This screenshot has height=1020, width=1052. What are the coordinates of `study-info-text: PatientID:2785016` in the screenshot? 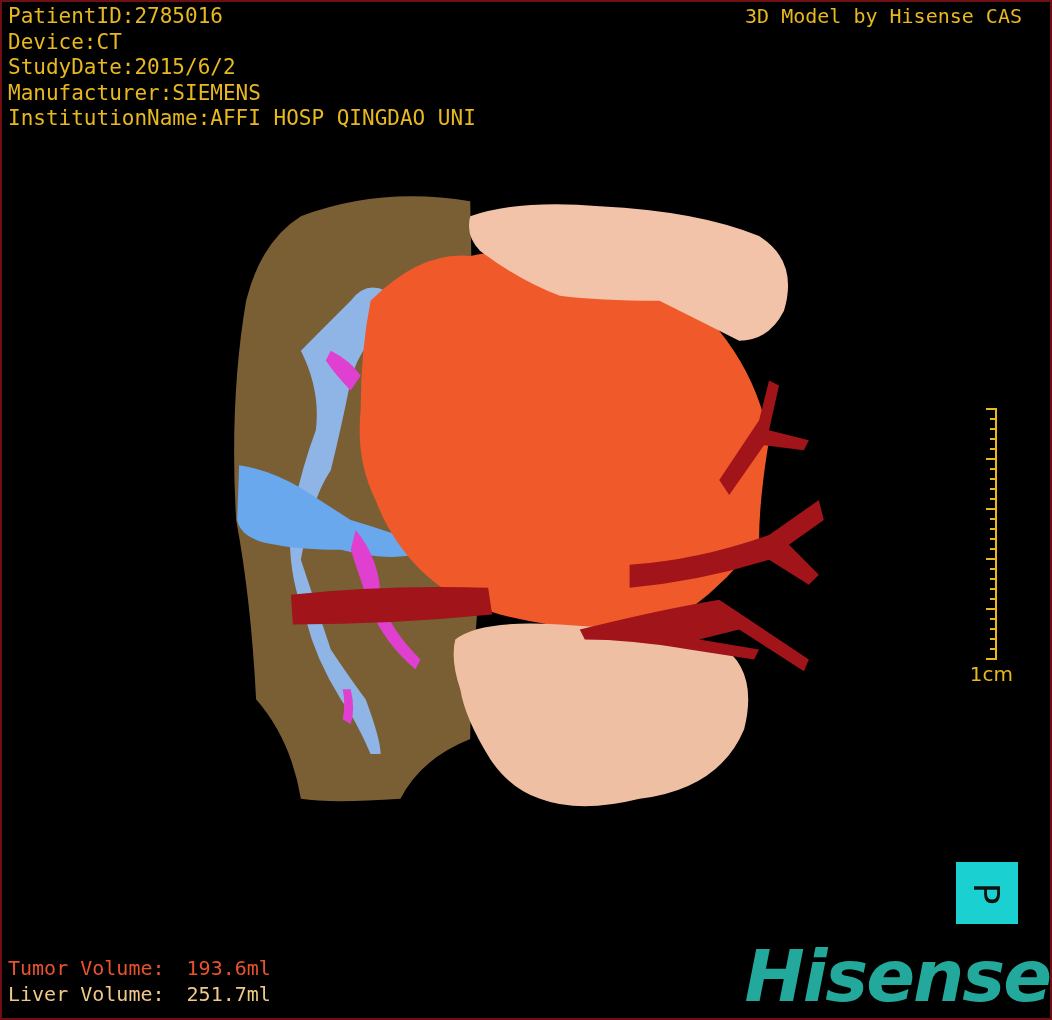 It's located at (116, 17).